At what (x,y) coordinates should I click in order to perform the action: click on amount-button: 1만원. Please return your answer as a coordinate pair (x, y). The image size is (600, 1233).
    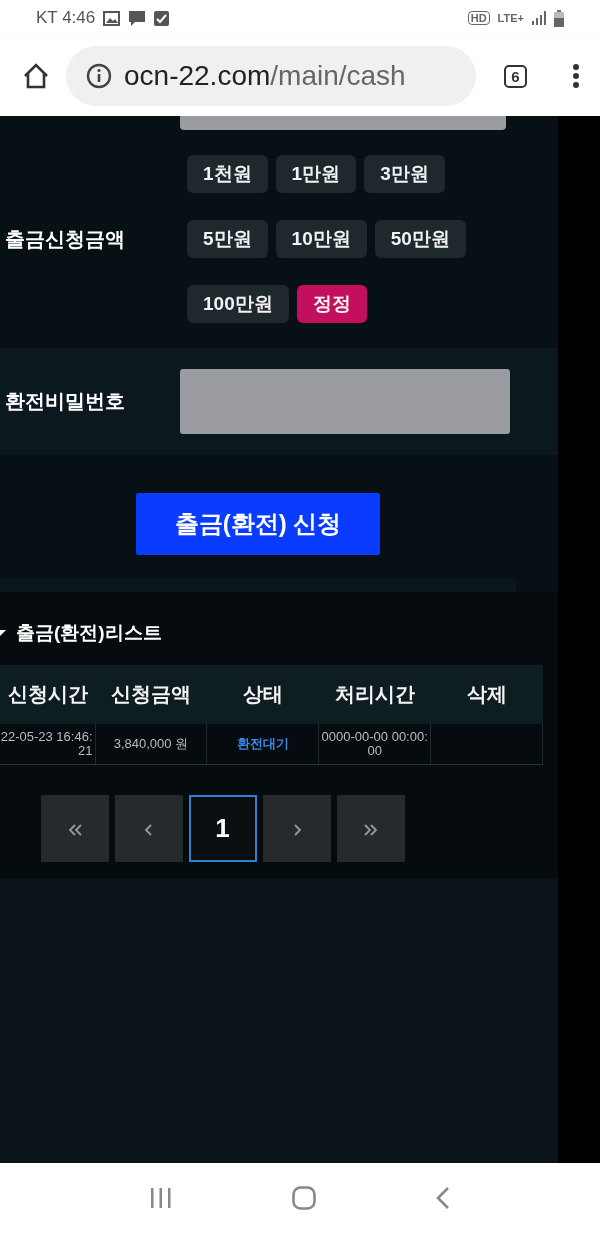
    Looking at the image, I should click on (316, 174).